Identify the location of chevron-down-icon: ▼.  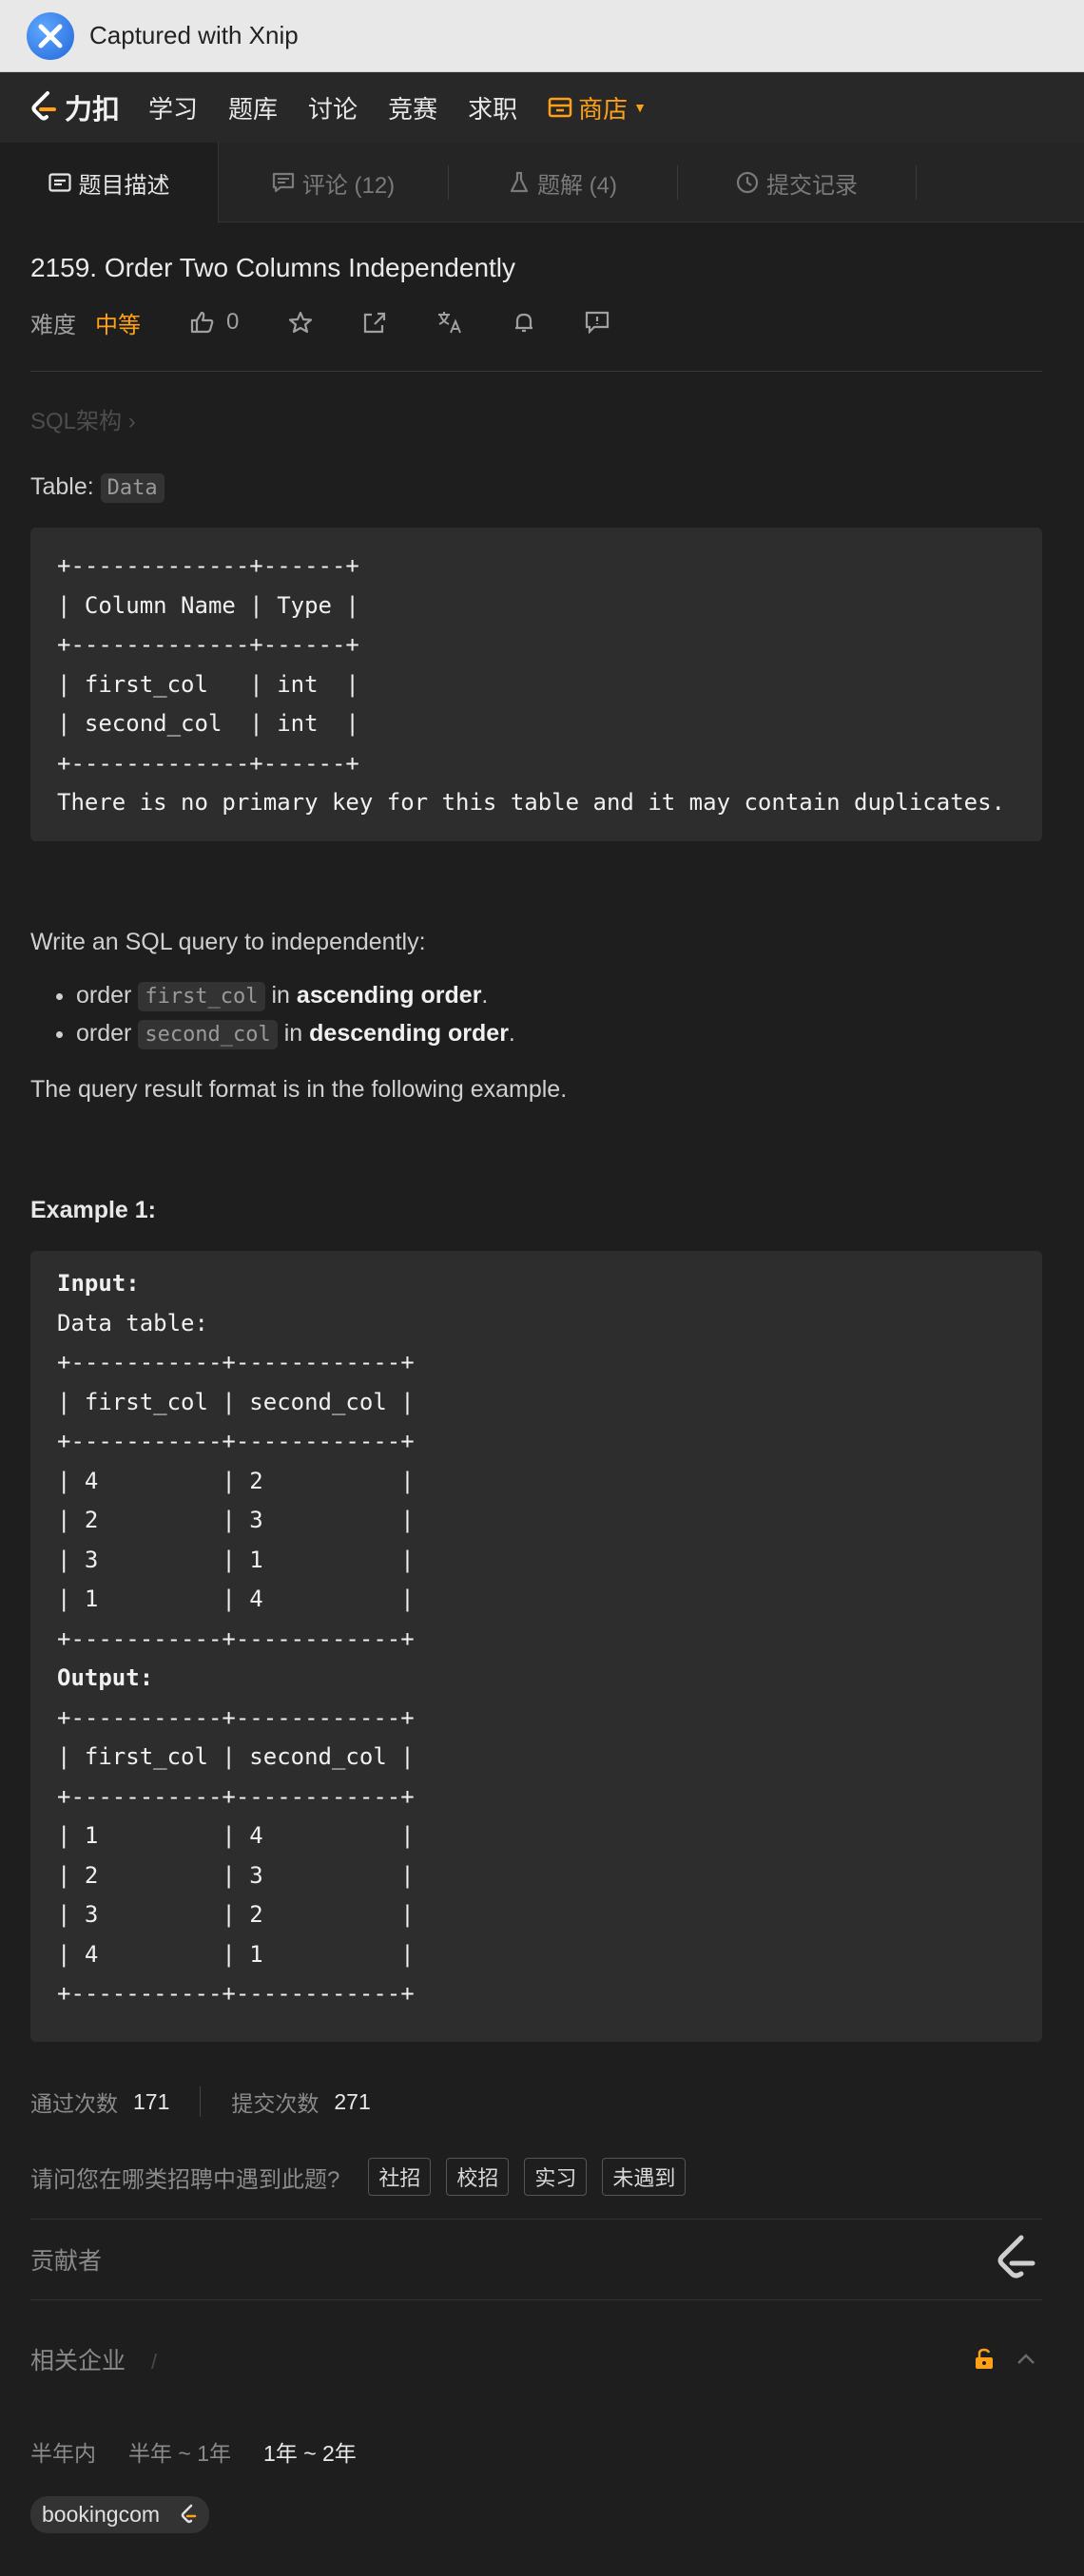
(640, 107).